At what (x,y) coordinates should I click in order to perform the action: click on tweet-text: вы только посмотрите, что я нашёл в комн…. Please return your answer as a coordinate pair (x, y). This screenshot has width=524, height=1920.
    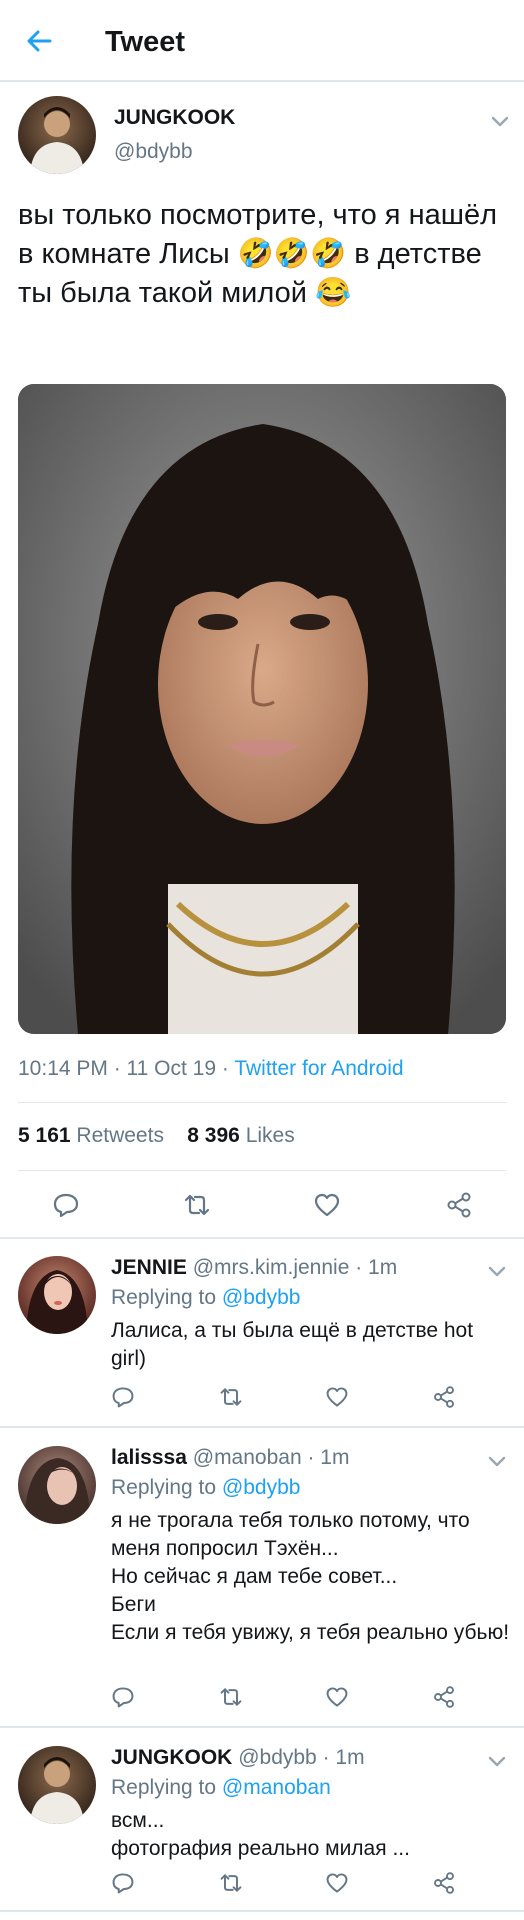
    Looking at the image, I should click on (258, 254).